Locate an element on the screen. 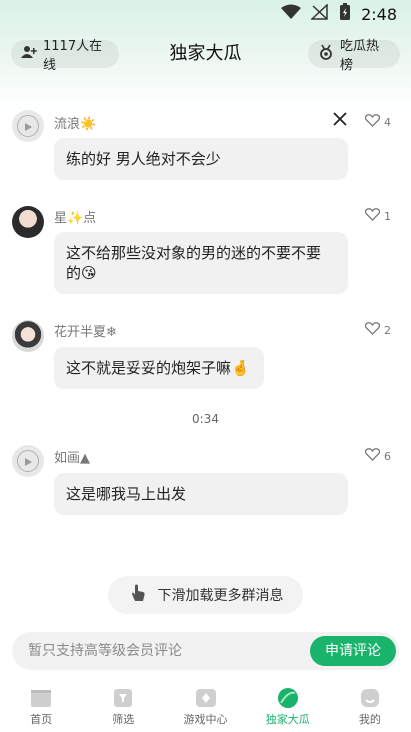 The image size is (411, 732). message-bubble: 练的好 男人绝对不会少 is located at coordinates (201, 159).